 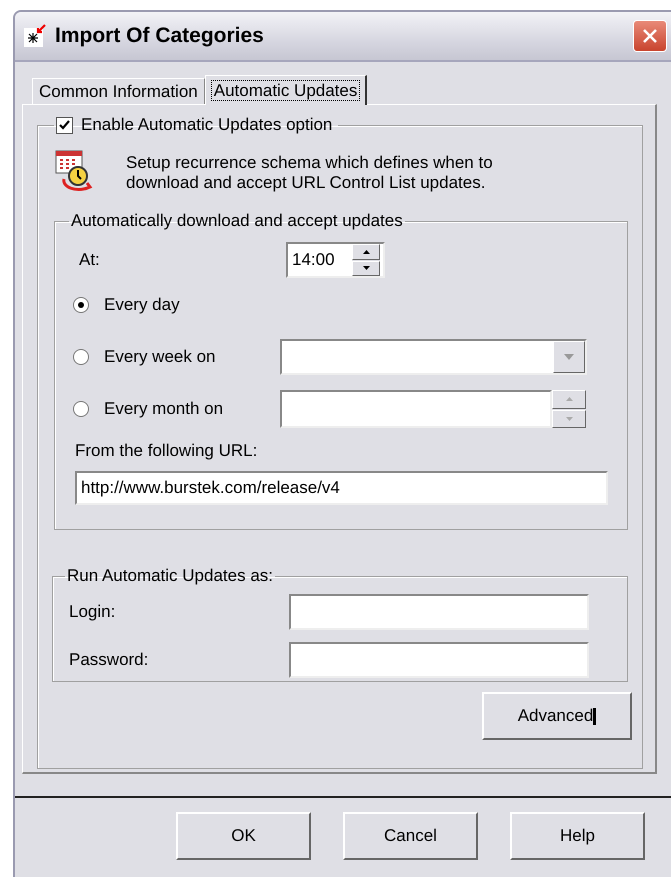 What do you see at coordinates (335, 260) in the screenshot?
I see `time-spinner: 14:00` at bounding box center [335, 260].